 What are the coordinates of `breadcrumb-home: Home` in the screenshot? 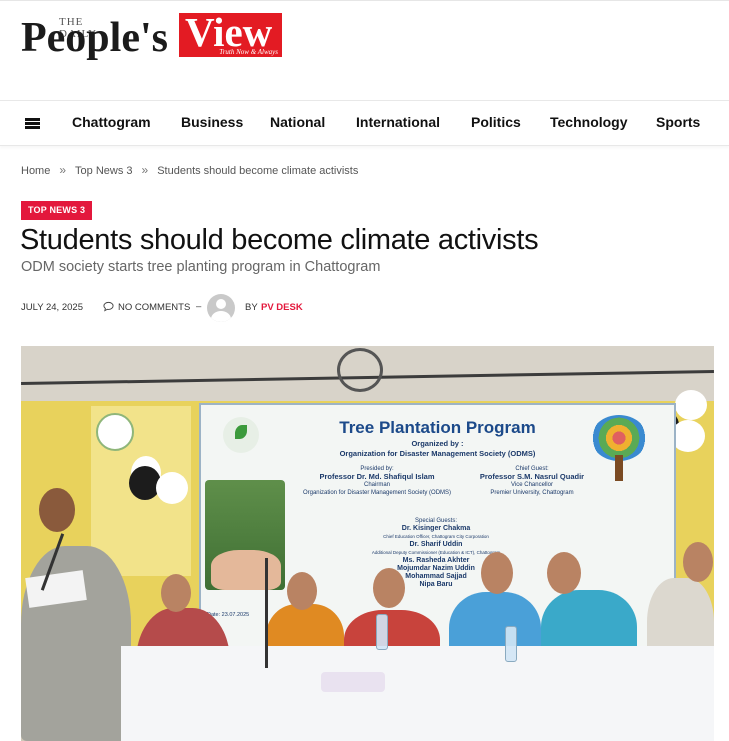 It's located at (35, 171).